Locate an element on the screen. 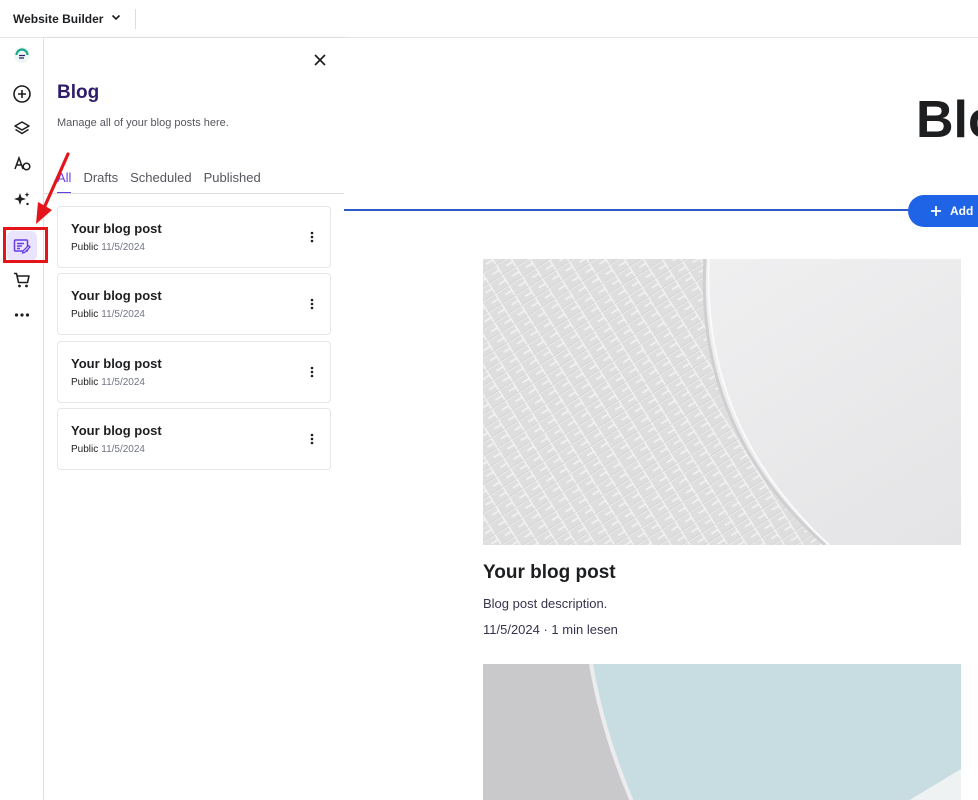  close-icon is located at coordinates (320, 60).